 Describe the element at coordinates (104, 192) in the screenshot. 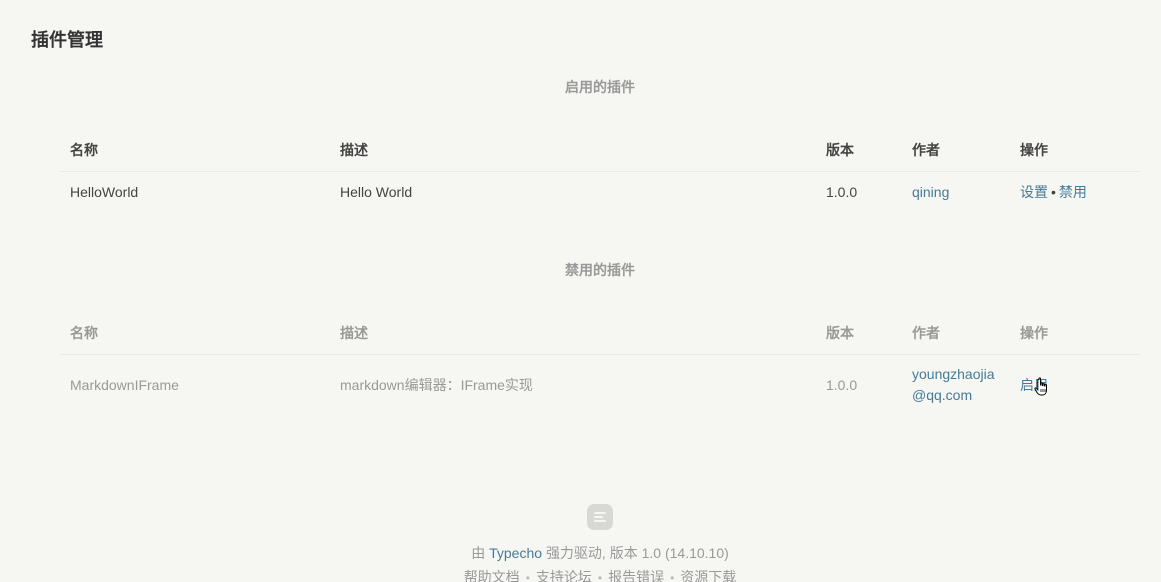

I see `plugin-name: HelloWorld` at that location.